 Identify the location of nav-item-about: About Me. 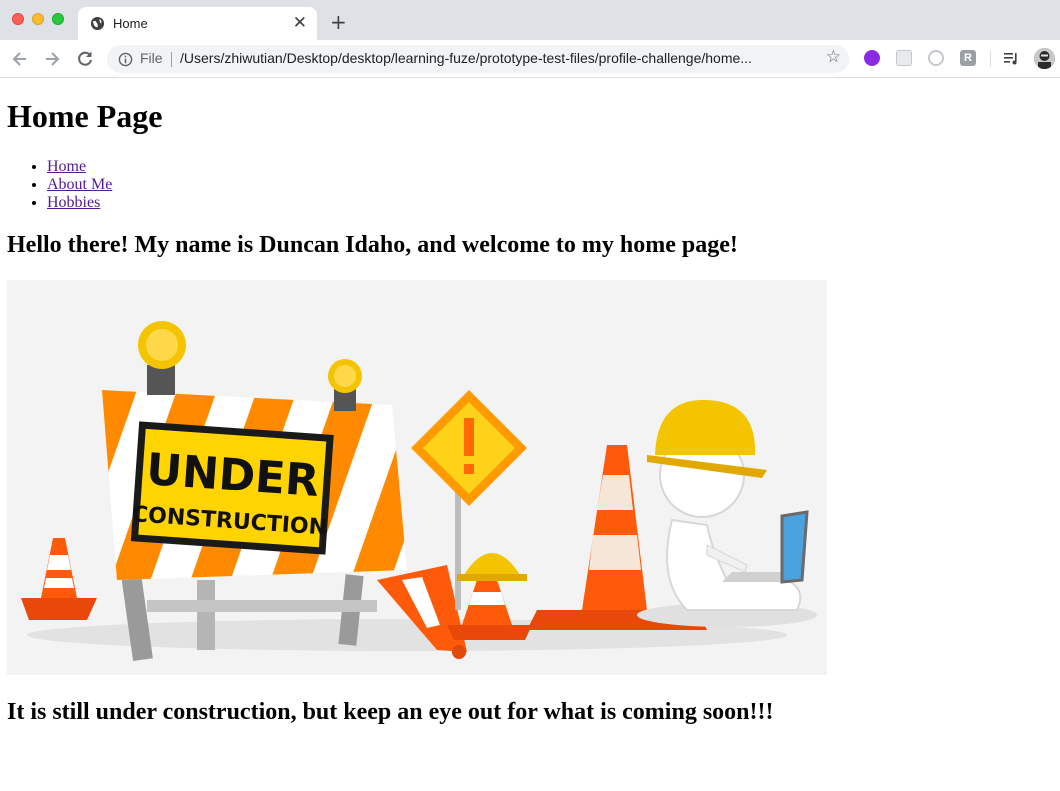
(79, 185).